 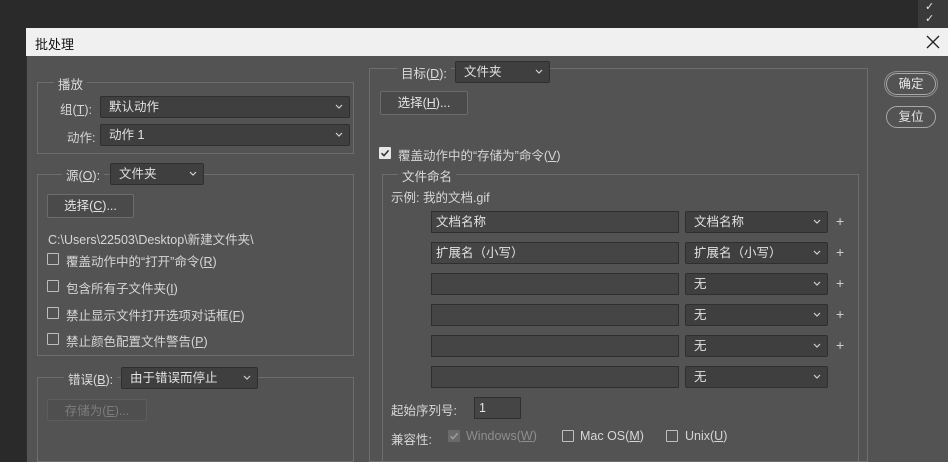 What do you see at coordinates (497, 408) in the screenshot?
I see `serial-input: 1` at bounding box center [497, 408].